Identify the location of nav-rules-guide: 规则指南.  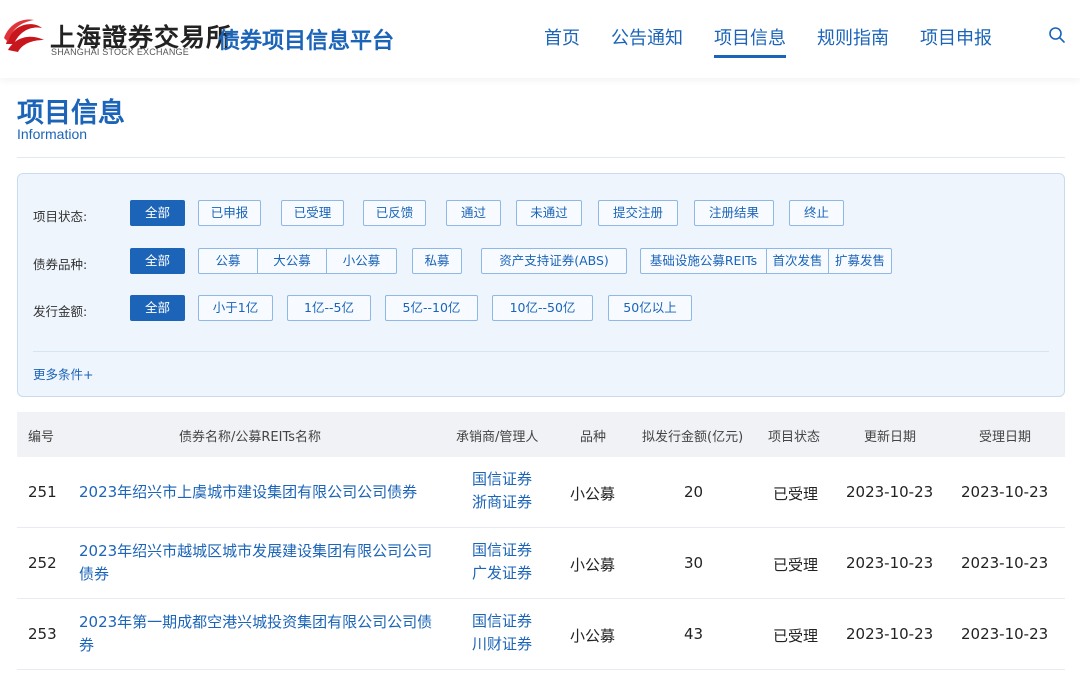
(853, 37).